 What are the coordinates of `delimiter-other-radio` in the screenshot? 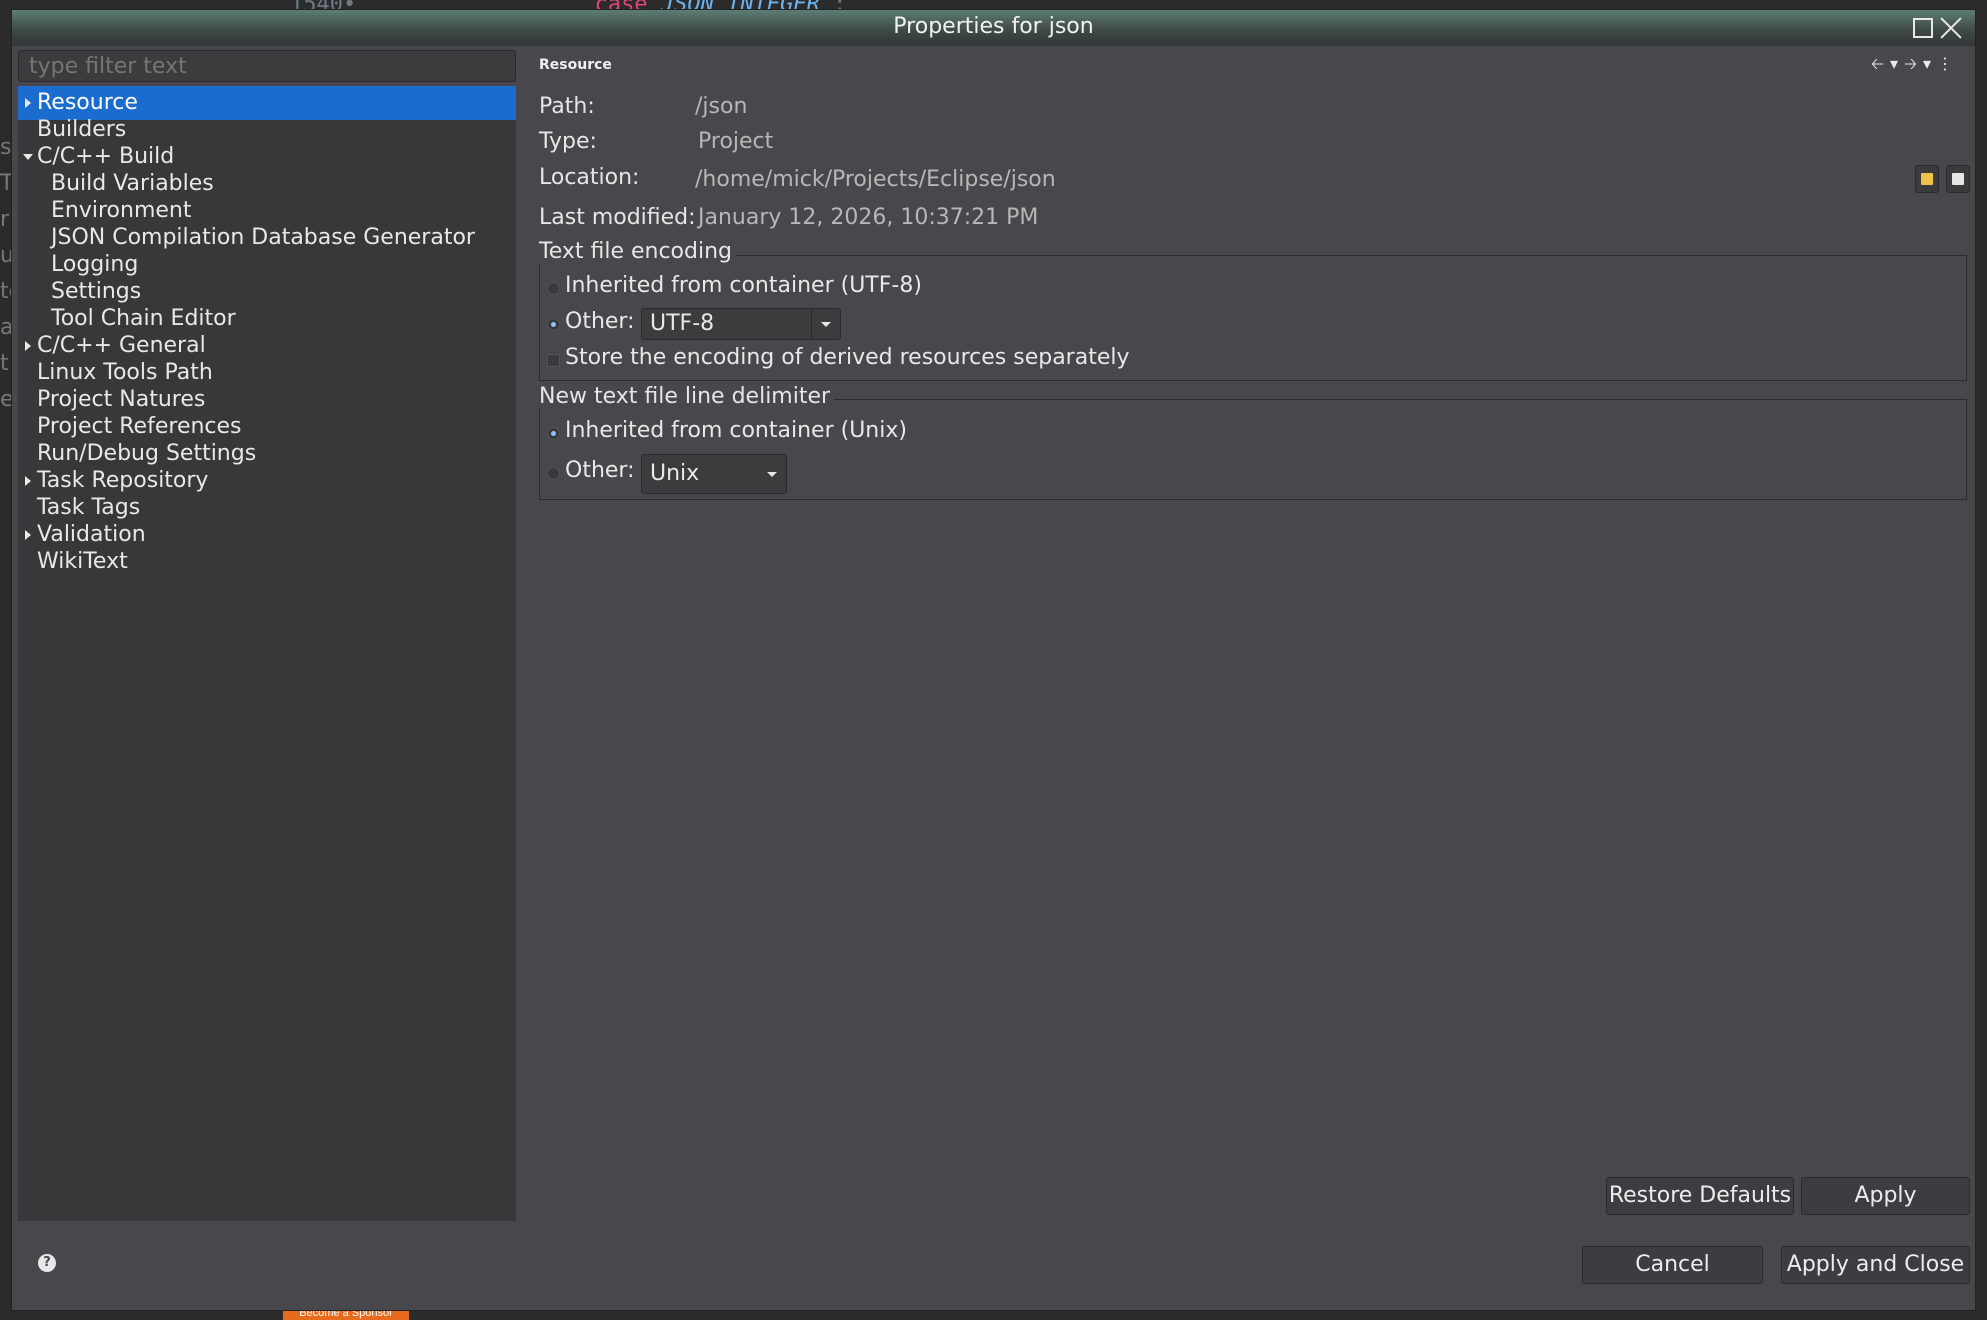 It's located at (553, 473).